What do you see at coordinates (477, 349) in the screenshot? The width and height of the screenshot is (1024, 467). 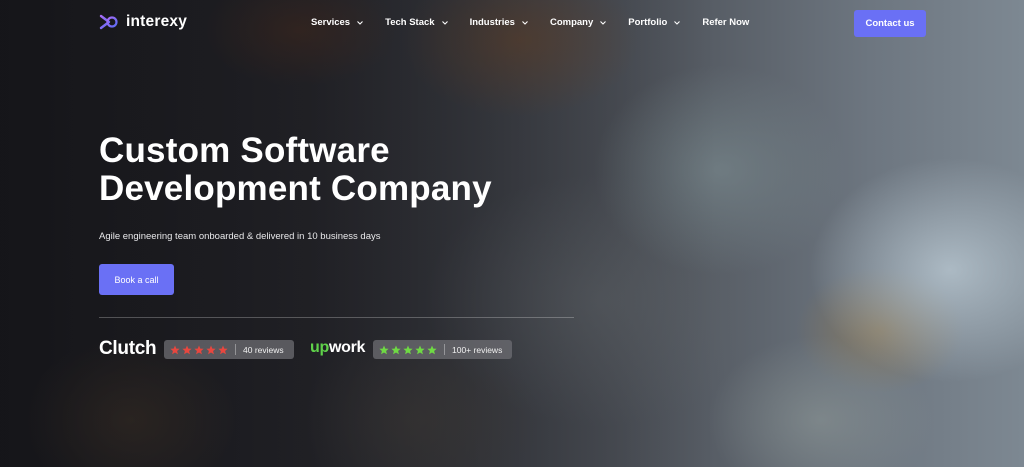 I see `upwork-review-count: 100+ reviews` at bounding box center [477, 349].